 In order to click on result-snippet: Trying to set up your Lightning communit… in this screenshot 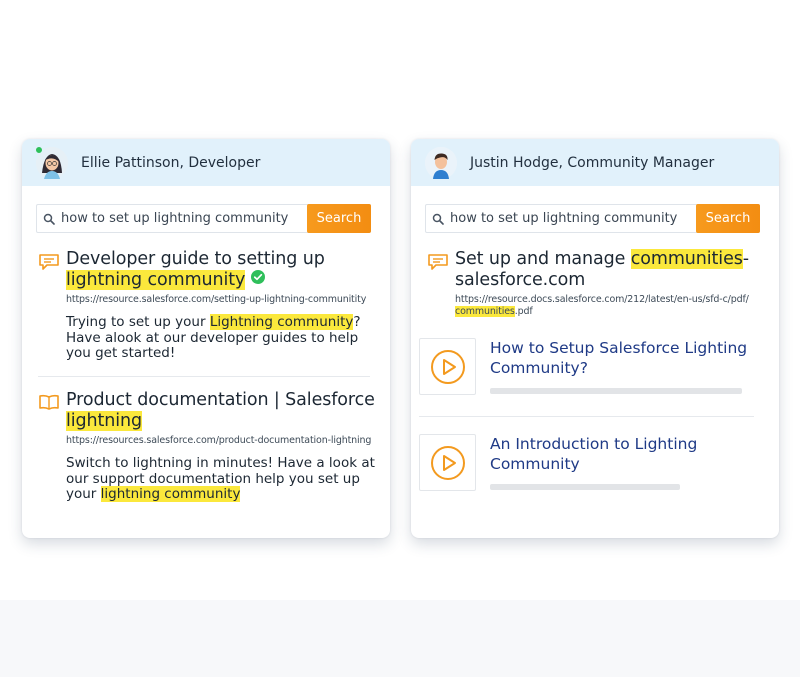, I will do `click(213, 337)`.